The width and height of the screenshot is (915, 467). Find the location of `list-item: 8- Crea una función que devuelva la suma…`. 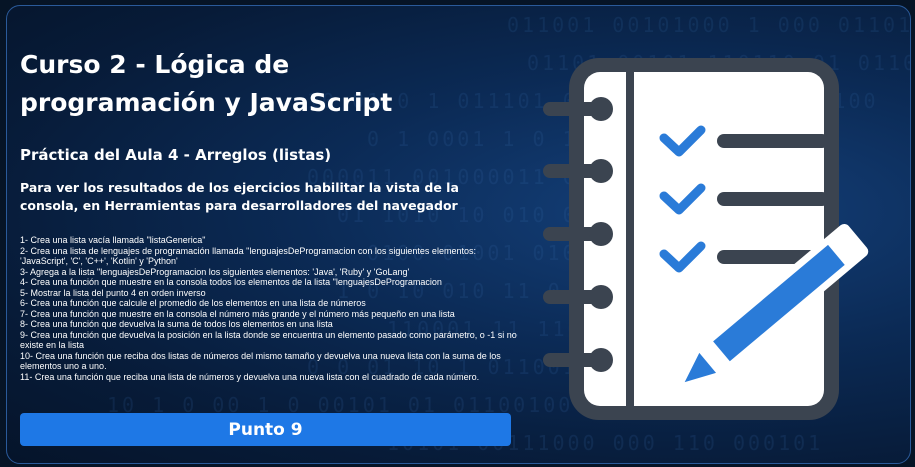

list-item: 8- Crea una función que devuelva la suma… is located at coordinates (176, 324).